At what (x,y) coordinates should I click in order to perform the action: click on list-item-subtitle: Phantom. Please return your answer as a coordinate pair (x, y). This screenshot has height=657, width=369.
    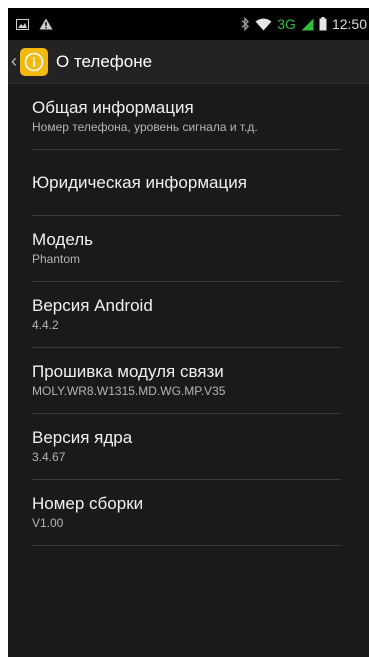
    Looking at the image, I should click on (56, 259).